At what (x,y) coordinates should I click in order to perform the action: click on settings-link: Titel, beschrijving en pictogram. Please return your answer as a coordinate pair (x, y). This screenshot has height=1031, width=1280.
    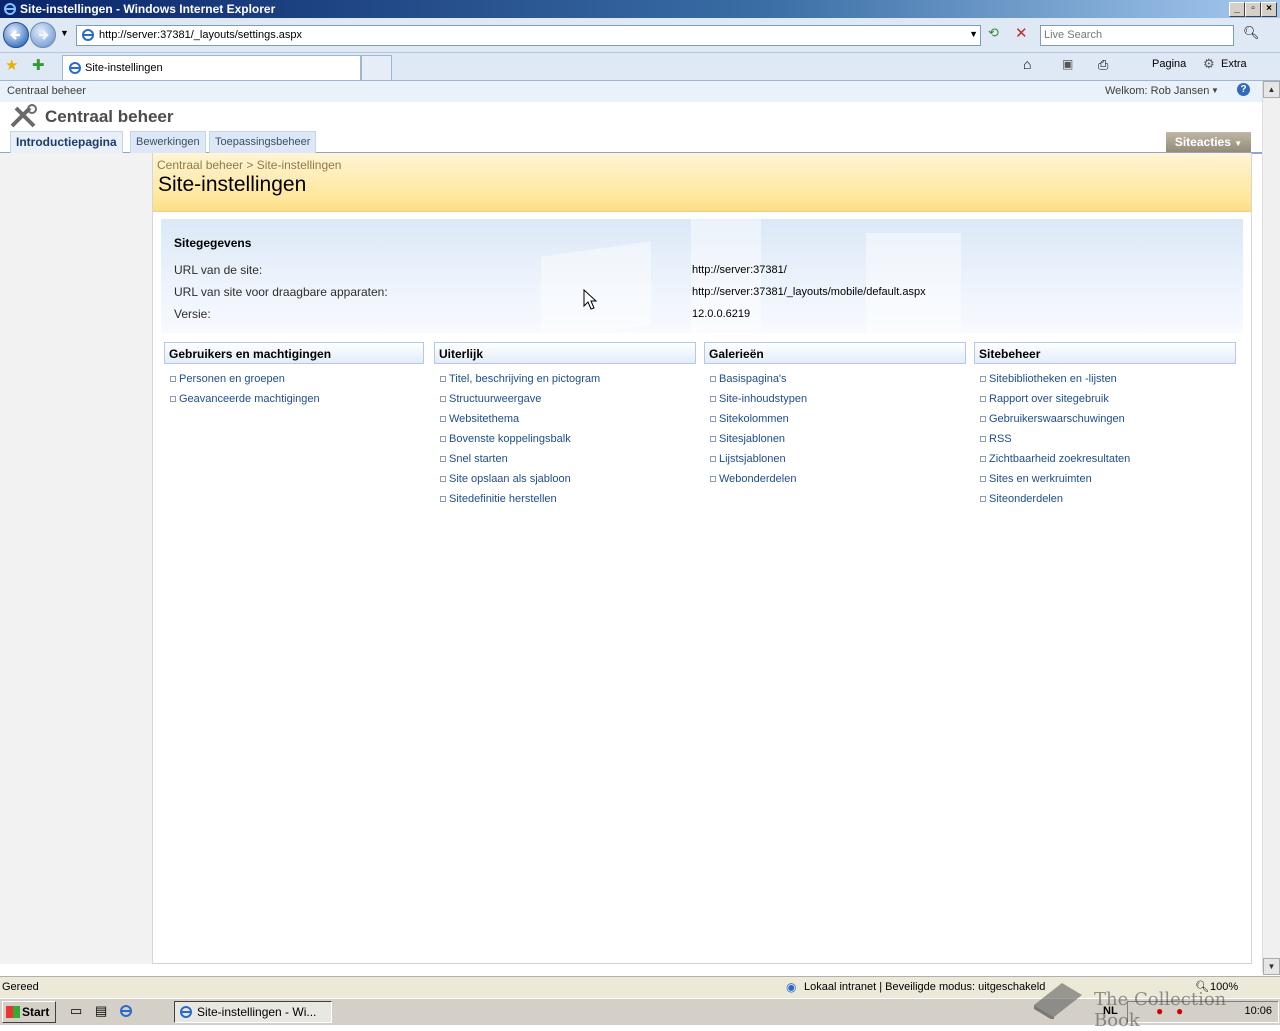
    Looking at the image, I should click on (524, 379).